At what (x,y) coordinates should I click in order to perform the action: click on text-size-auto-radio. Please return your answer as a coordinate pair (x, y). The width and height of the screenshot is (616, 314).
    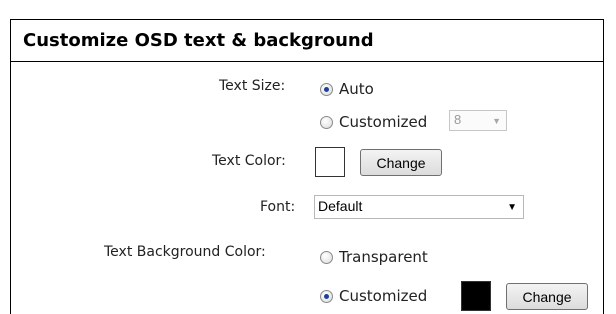
    Looking at the image, I should click on (326, 89).